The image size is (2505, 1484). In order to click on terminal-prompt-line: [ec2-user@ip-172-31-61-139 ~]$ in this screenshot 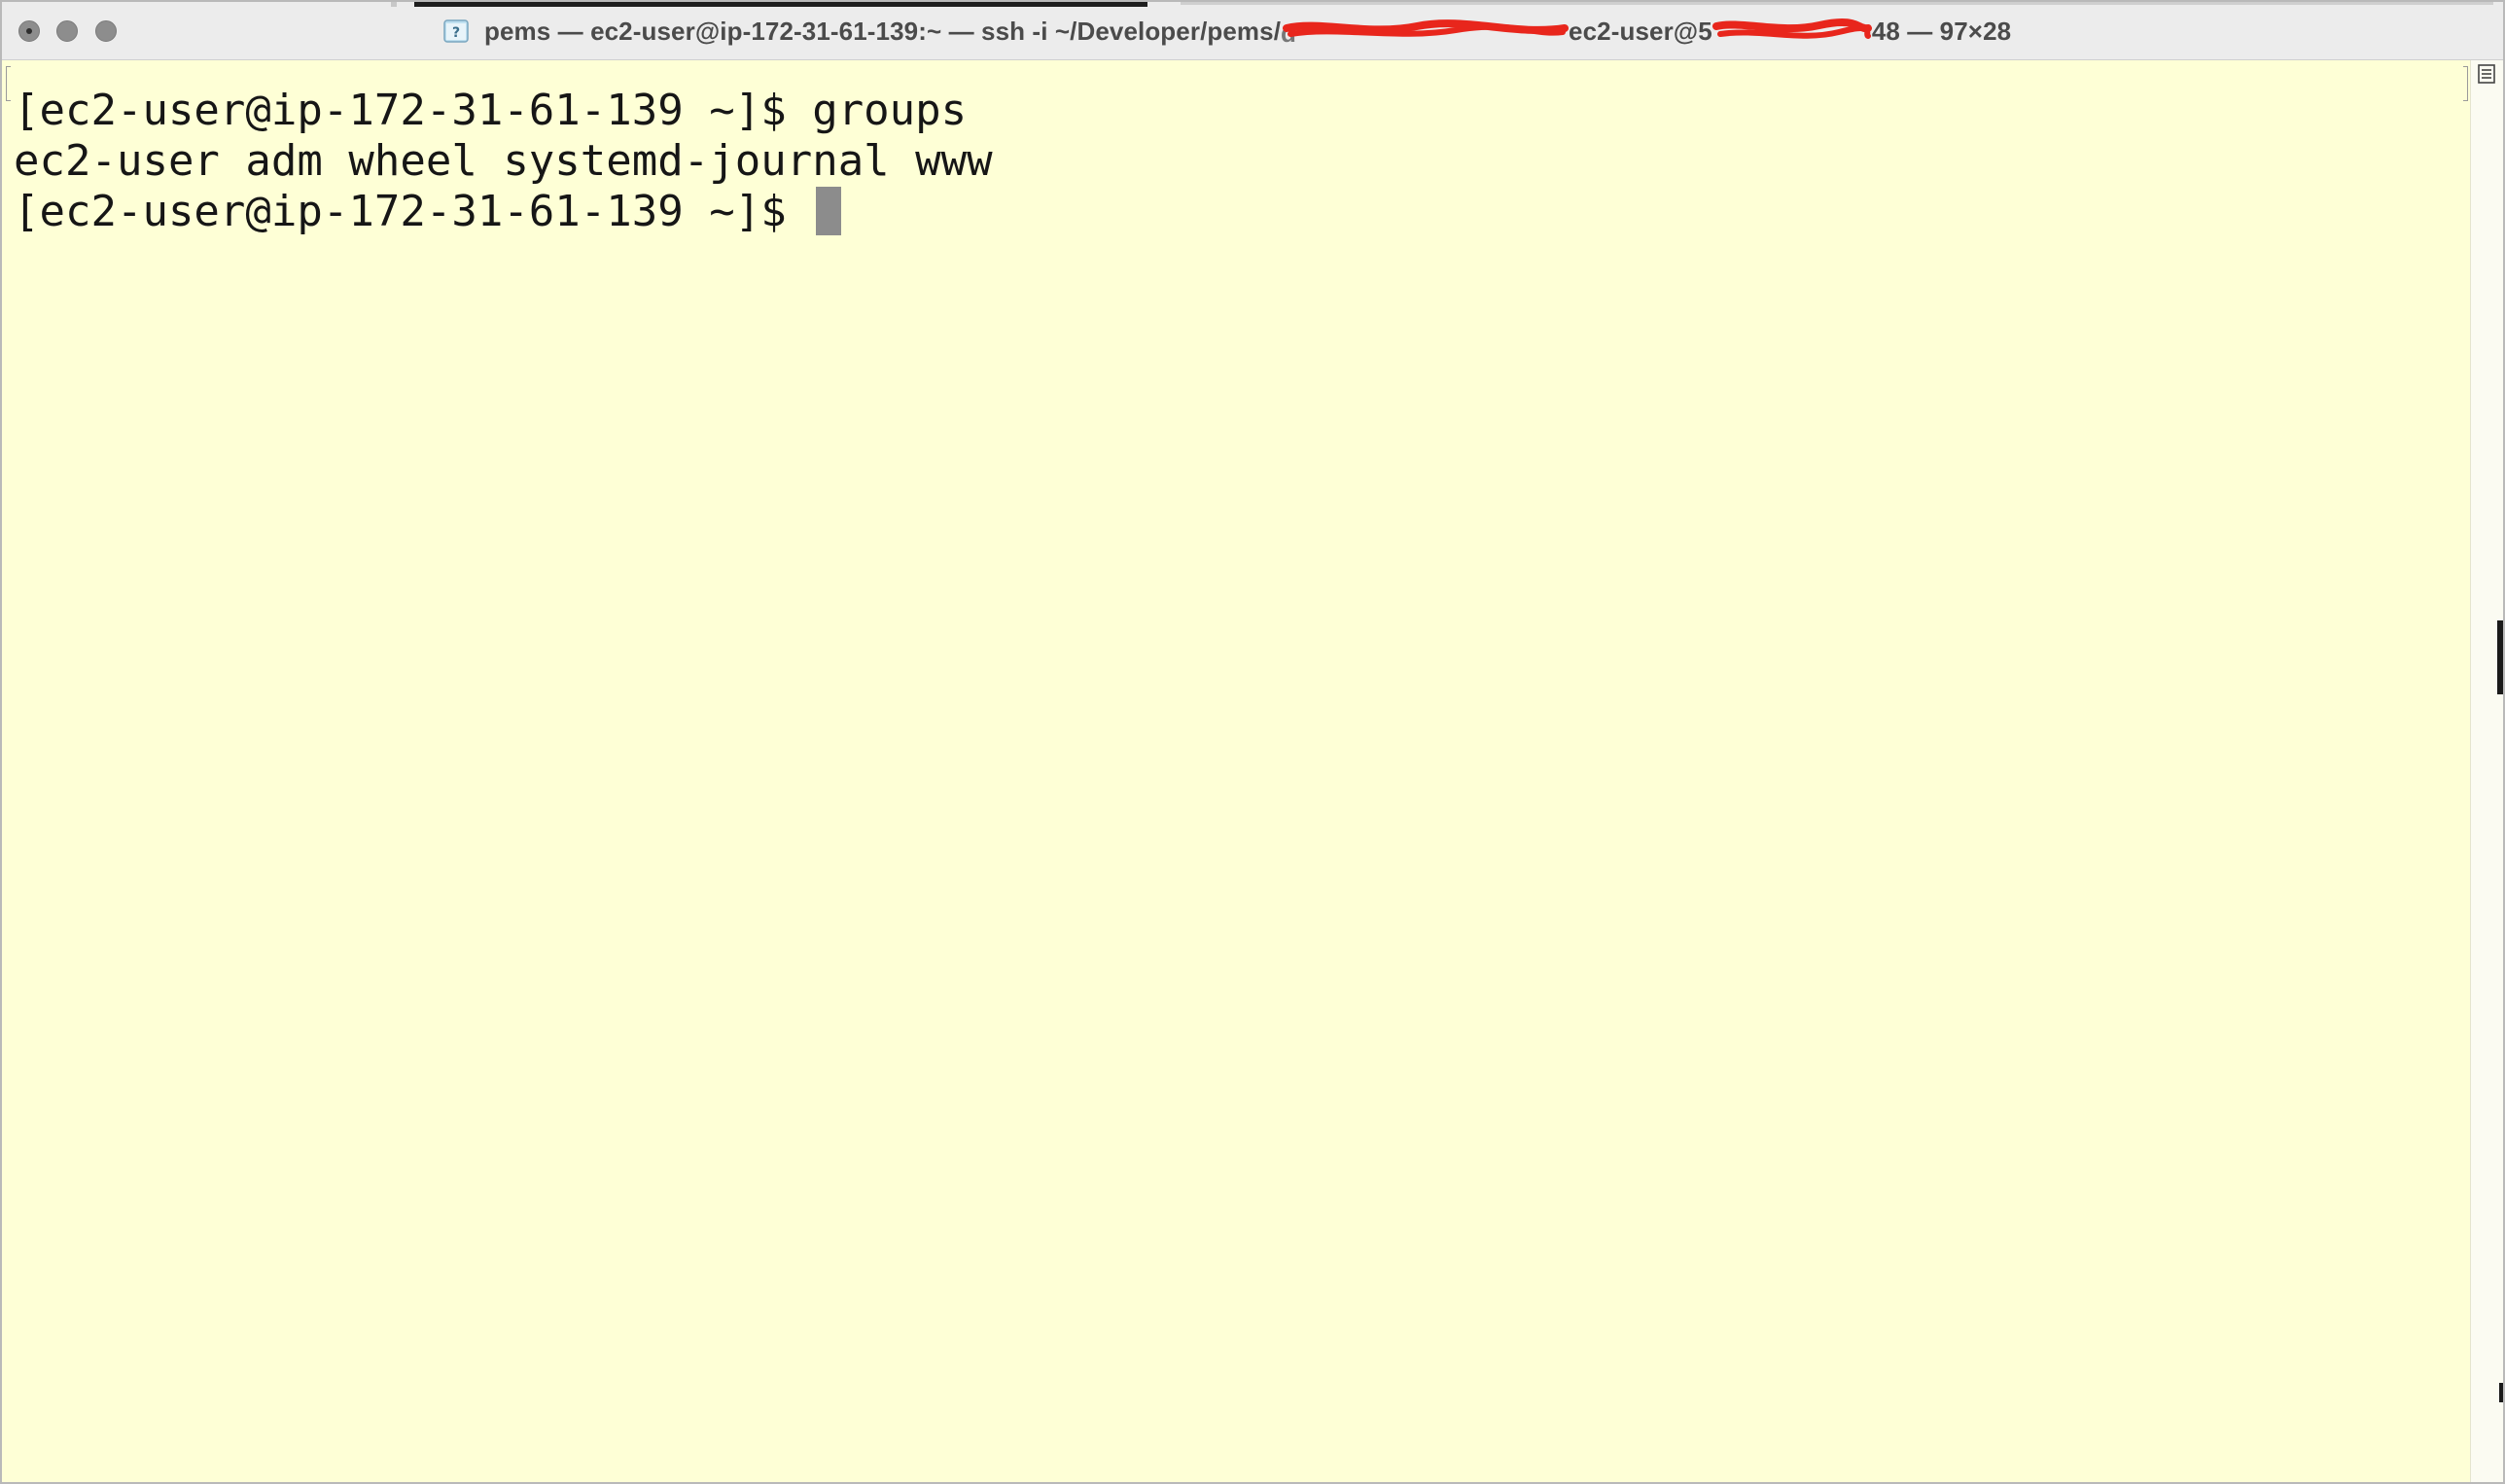, I will do `click(428, 212)`.